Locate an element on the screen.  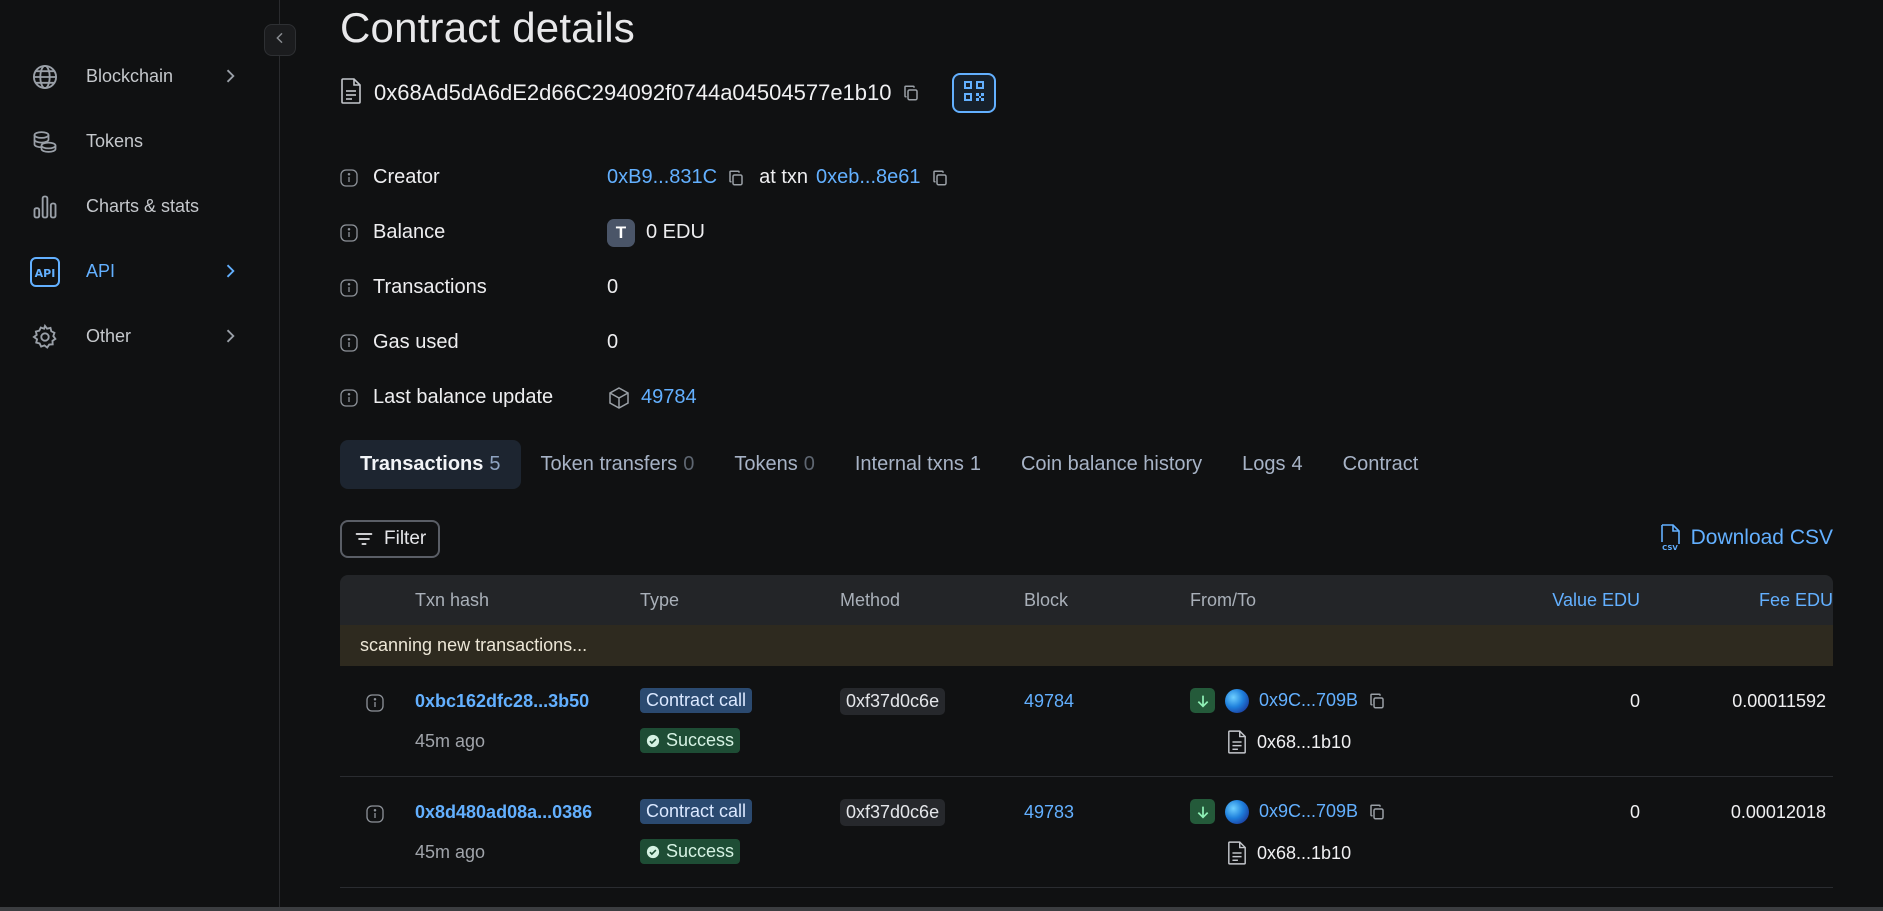
block-link: 49783 is located at coordinates (1049, 812).